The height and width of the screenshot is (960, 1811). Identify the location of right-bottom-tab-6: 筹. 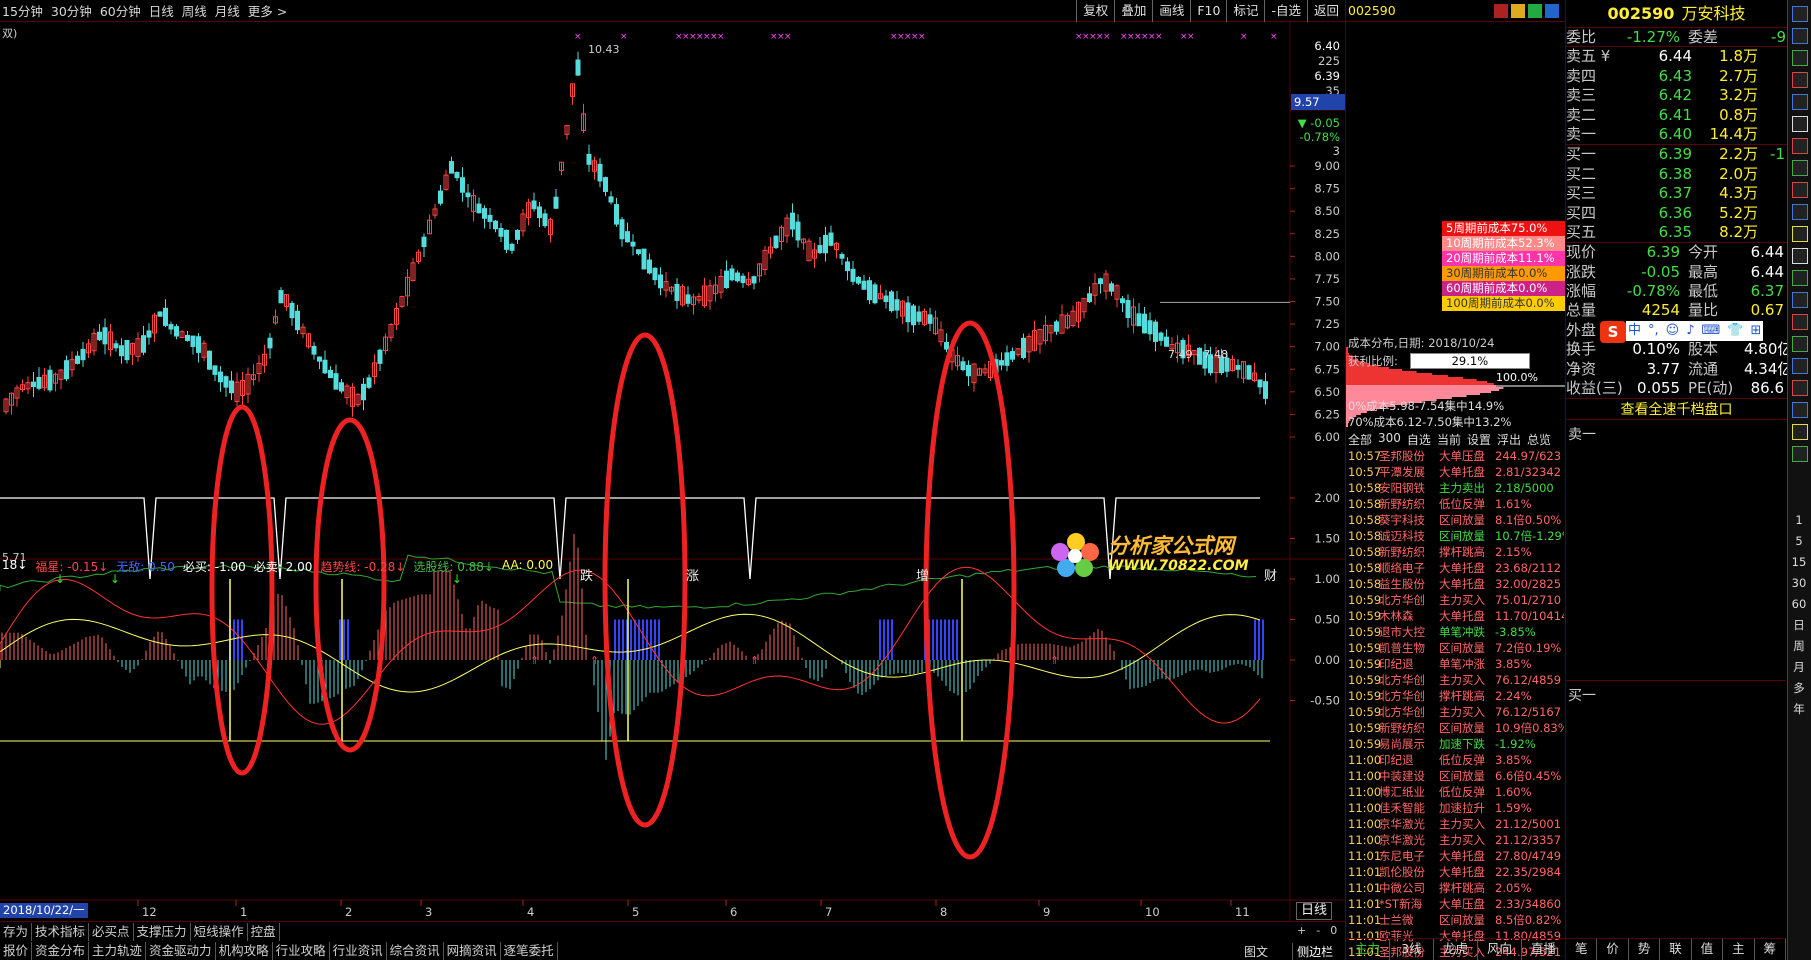
(1770, 949).